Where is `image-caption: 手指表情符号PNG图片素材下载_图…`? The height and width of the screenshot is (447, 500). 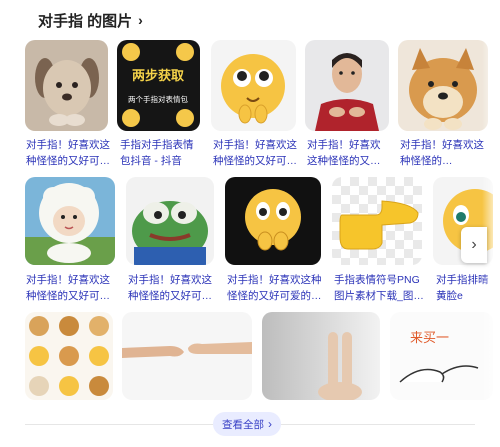 image-caption: 手指表情符号PNG图片素材下载_图… is located at coordinates (379, 288).